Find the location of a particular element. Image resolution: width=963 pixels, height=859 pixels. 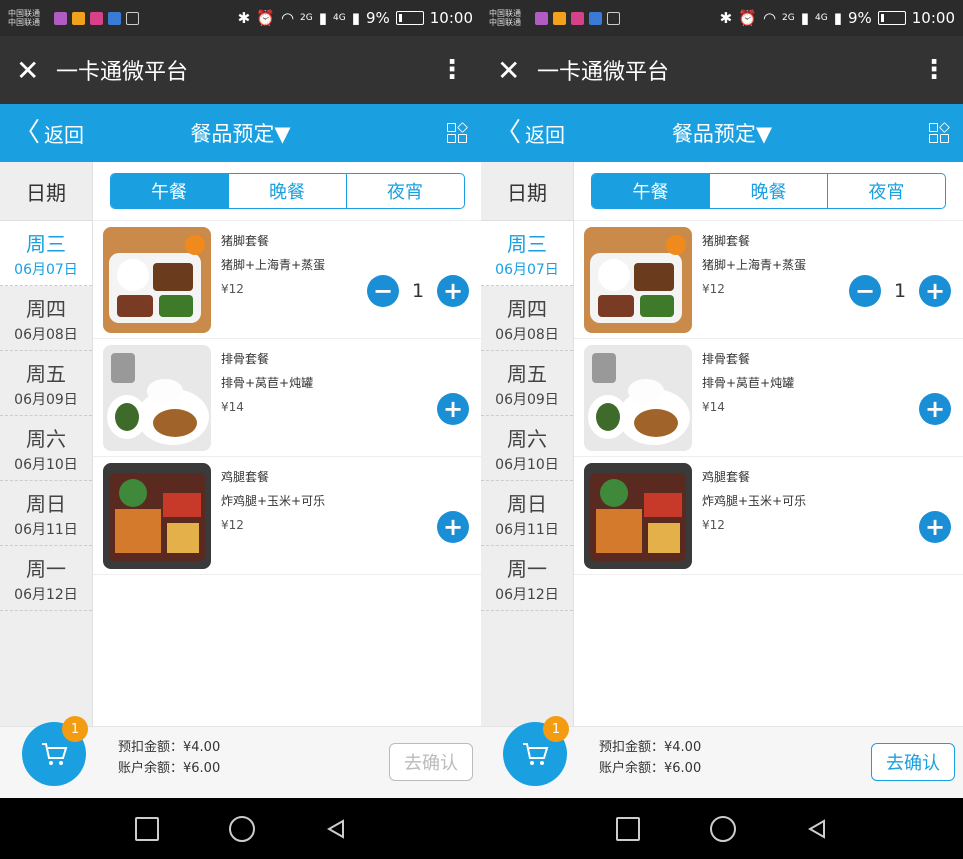

meal-price: ¥14 is located at coordinates (232, 407).